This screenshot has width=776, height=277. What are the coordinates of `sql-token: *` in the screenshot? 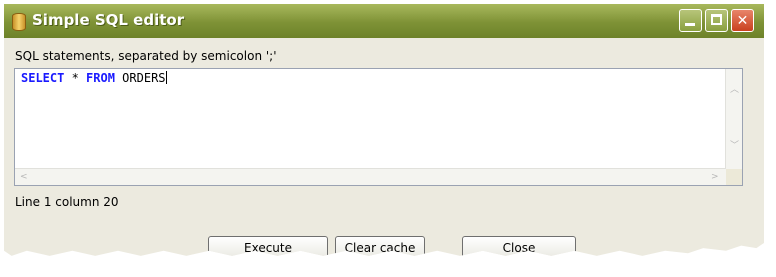 It's located at (75, 78).